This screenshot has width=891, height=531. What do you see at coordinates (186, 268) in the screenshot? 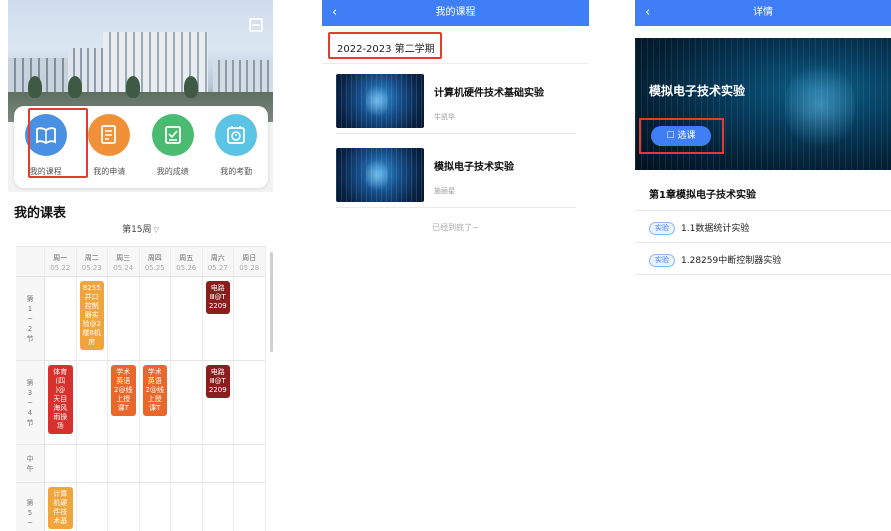
I see `day-date: 05.26` at bounding box center [186, 268].